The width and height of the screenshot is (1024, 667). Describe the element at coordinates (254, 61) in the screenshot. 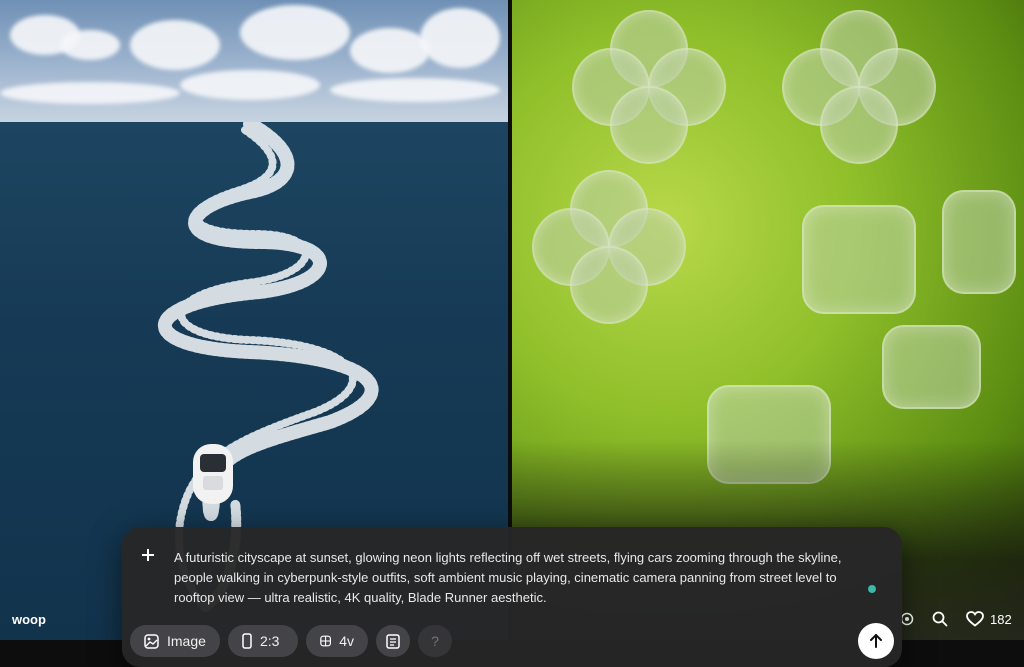

I see `tile-image-sky` at that location.